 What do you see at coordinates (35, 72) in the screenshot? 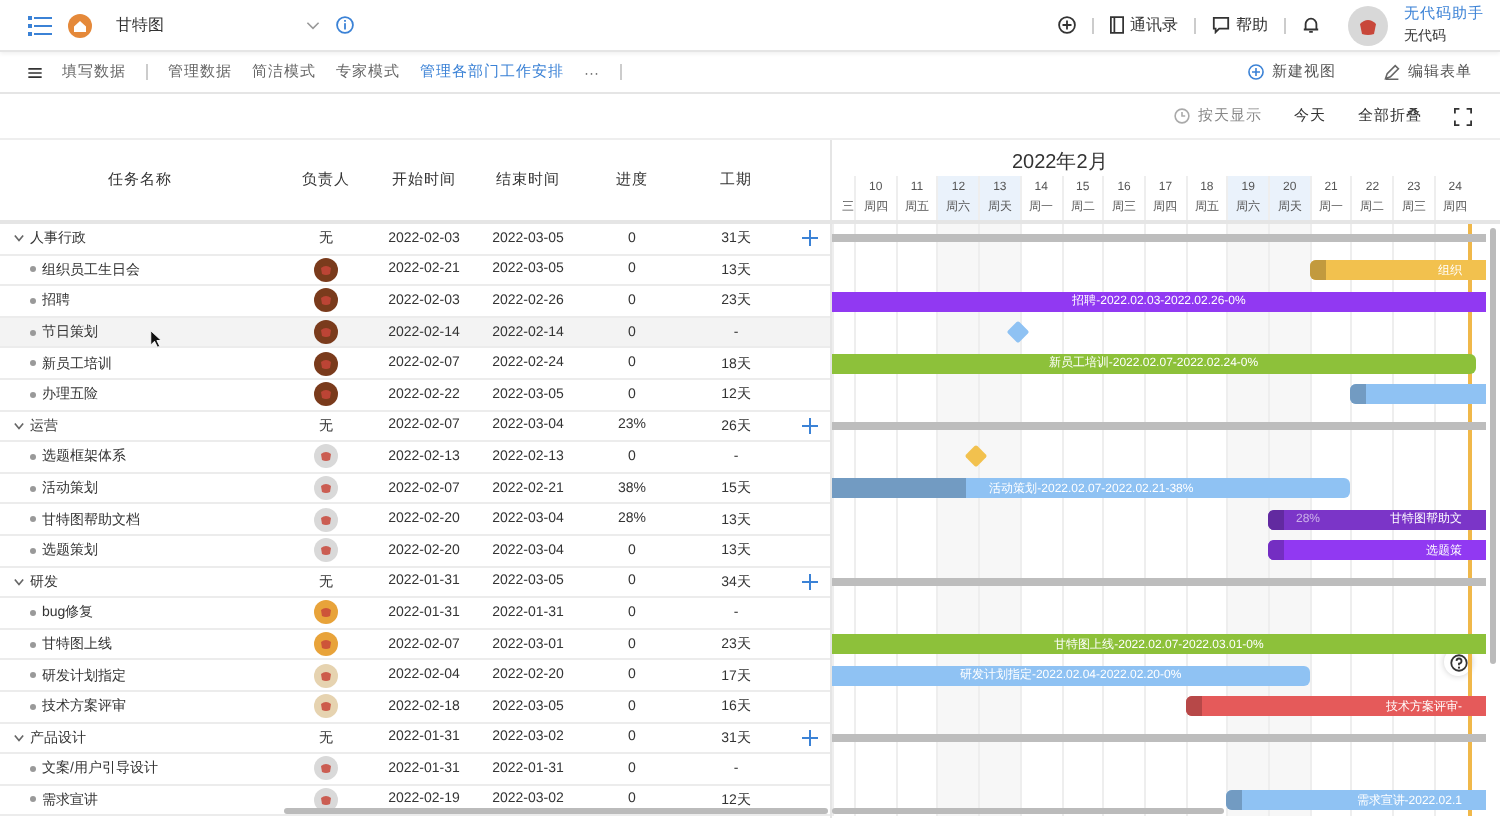
I see `hamburger-icon` at bounding box center [35, 72].